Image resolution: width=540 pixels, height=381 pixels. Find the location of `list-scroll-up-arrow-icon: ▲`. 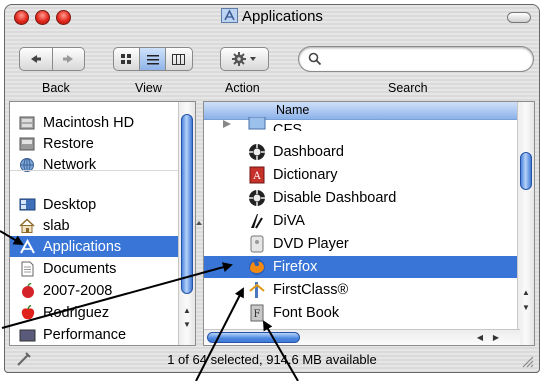

list-scroll-up-arrow-icon: ▲ is located at coordinates (526, 292).